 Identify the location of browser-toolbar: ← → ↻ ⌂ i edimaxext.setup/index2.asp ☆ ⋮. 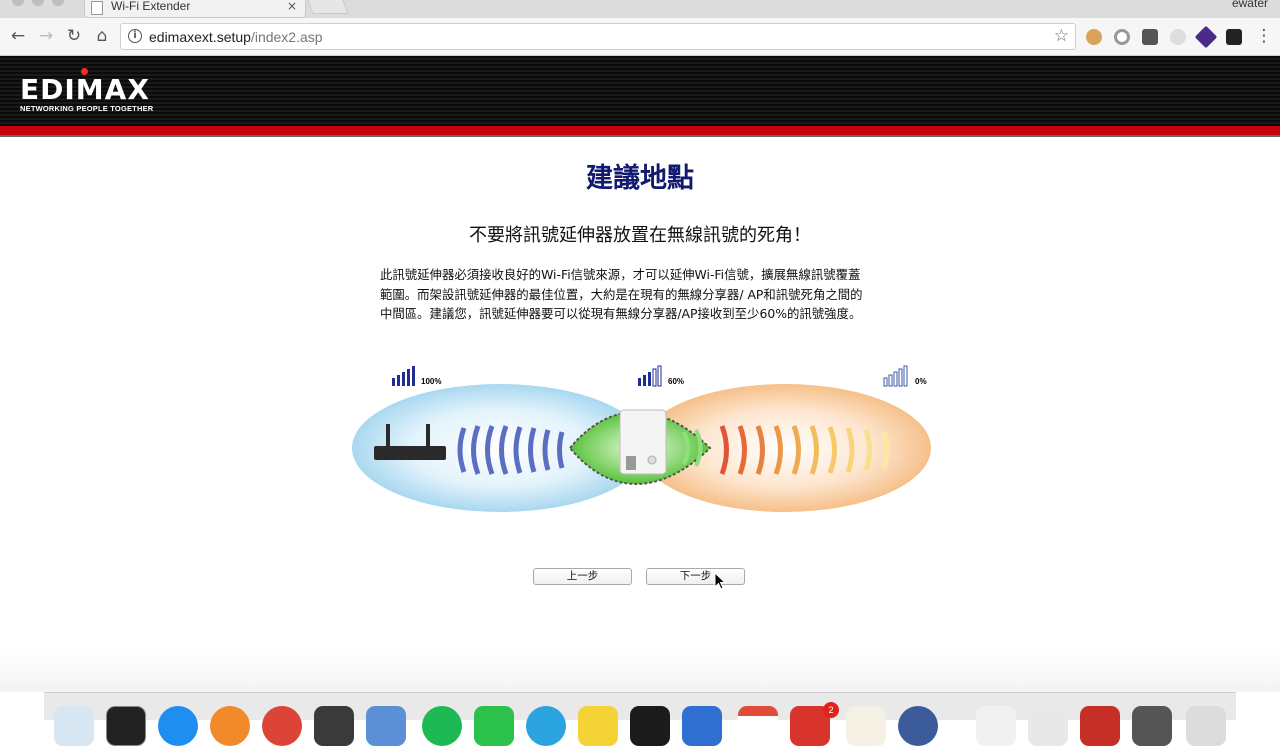
(640, 37).